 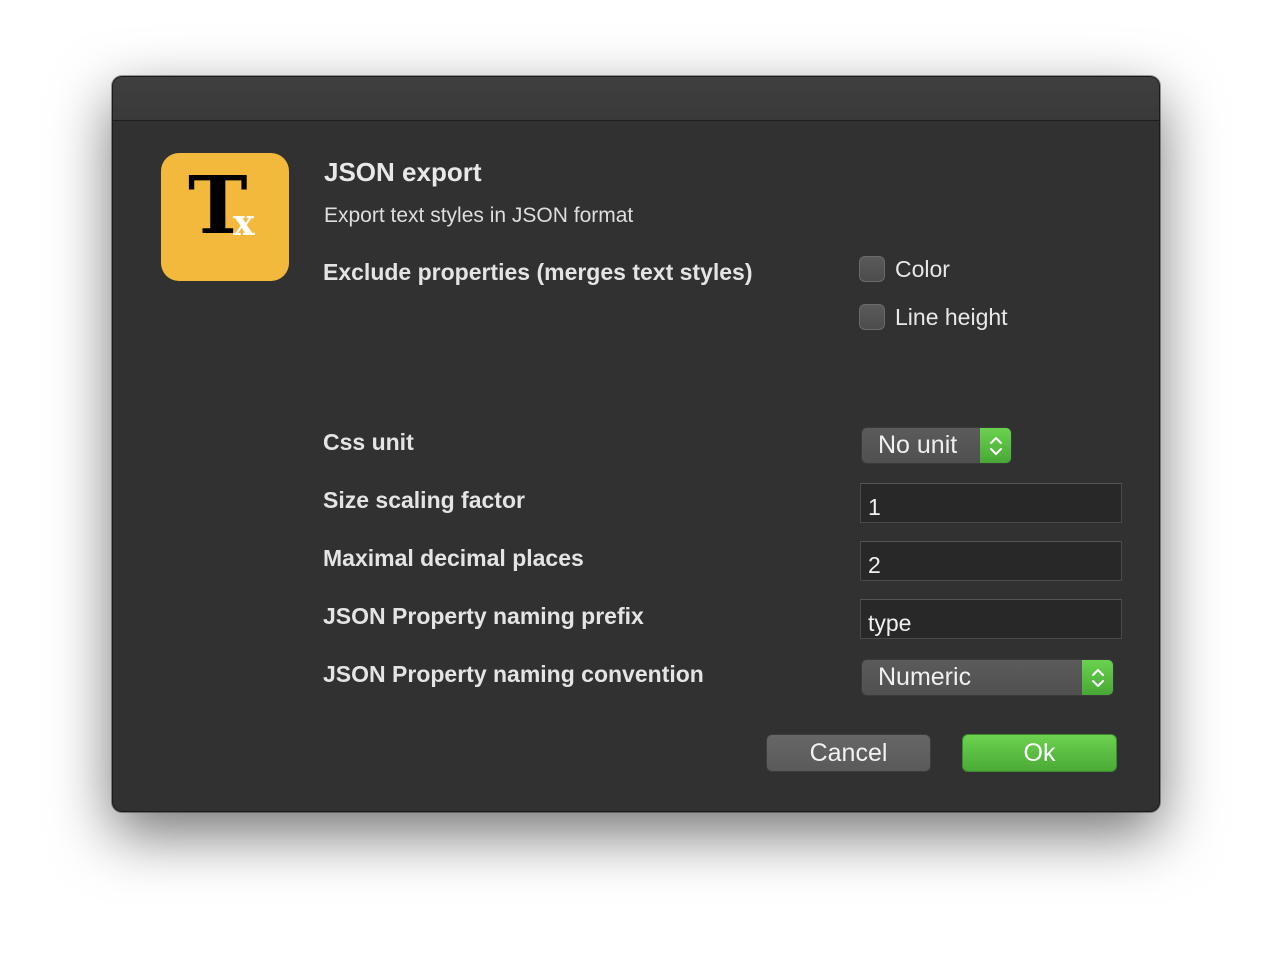 What do you see at coordinates (991, 619) in the screenshot?
I see `naming-prefix-input` at bounding box center [991, 619].